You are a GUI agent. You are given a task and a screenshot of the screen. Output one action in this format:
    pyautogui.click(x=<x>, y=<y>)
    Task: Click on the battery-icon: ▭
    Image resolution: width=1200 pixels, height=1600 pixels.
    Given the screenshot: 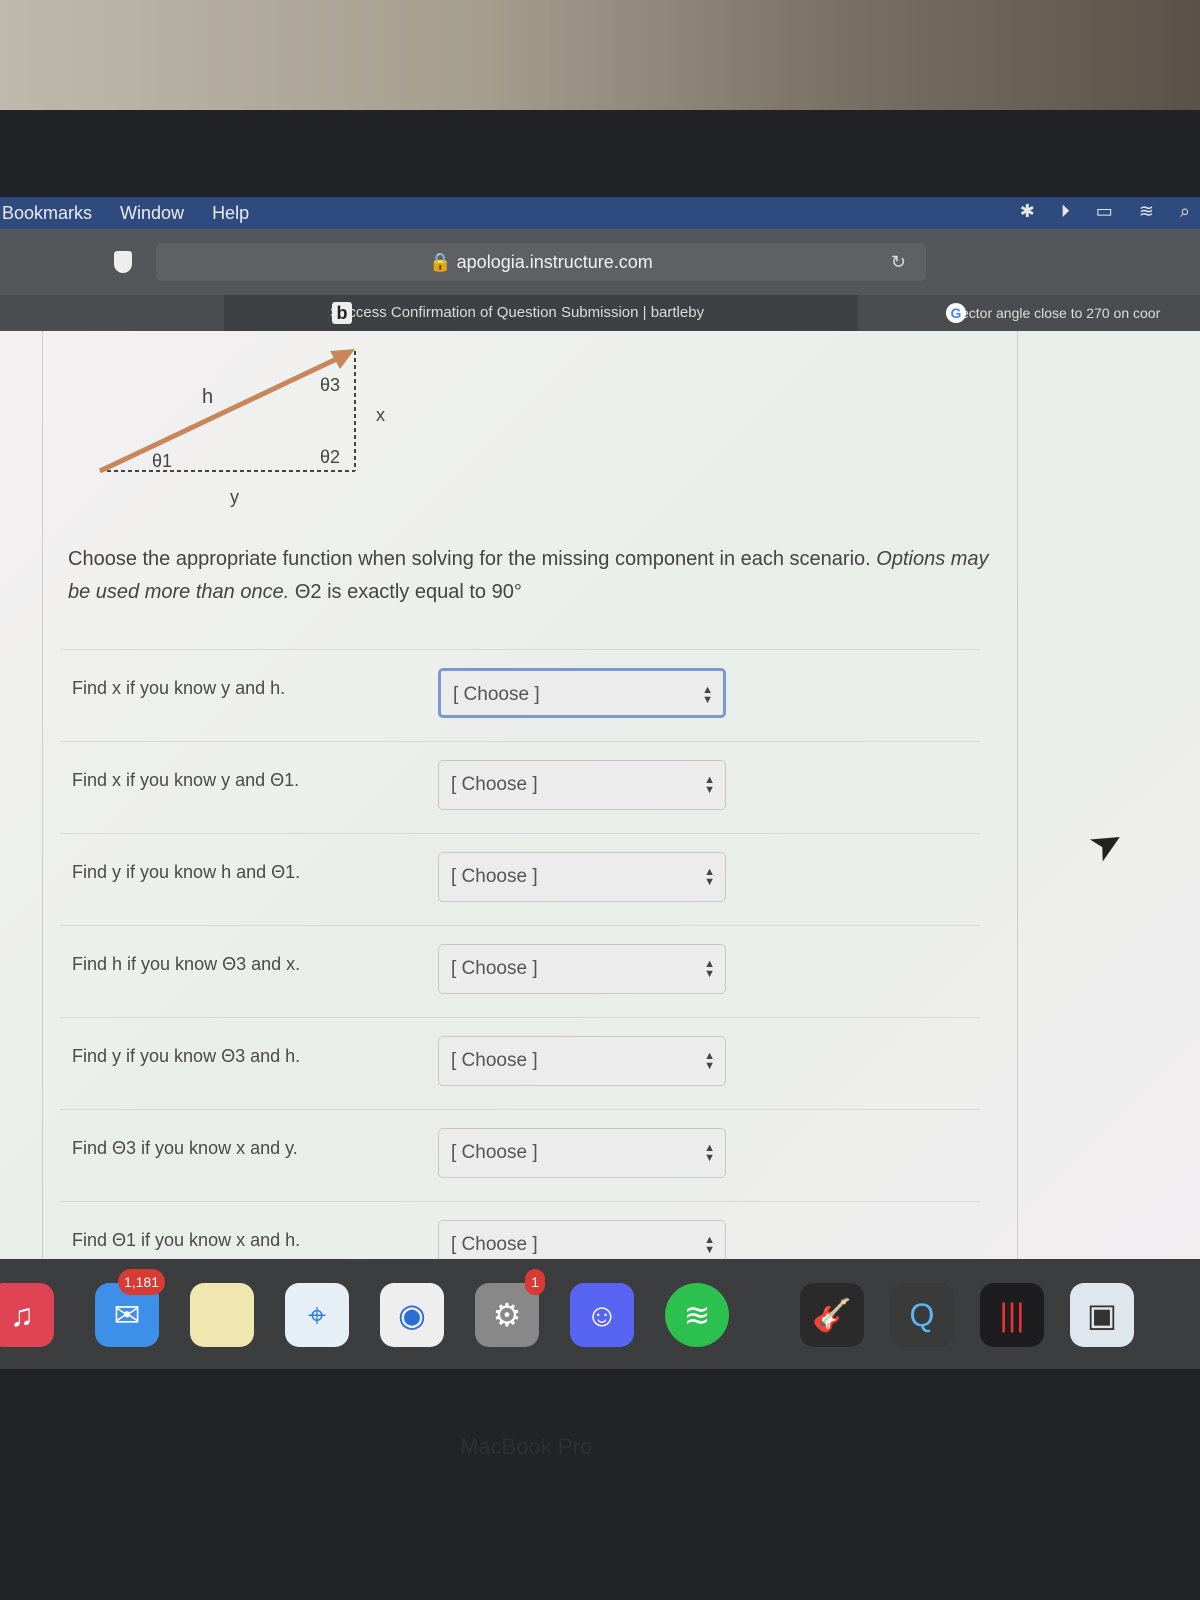 What is the action you would take?
    pyautogui.click(x=1104, y=211)
    